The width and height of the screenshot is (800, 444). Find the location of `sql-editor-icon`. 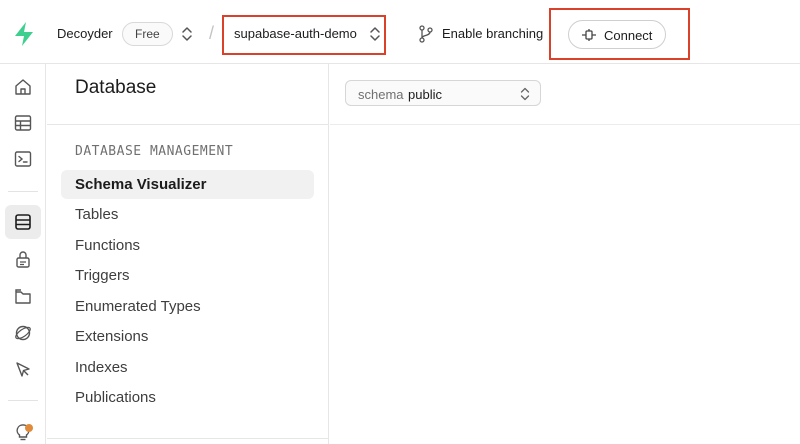

sql-editor-icon is located at coordinates (23, 159).